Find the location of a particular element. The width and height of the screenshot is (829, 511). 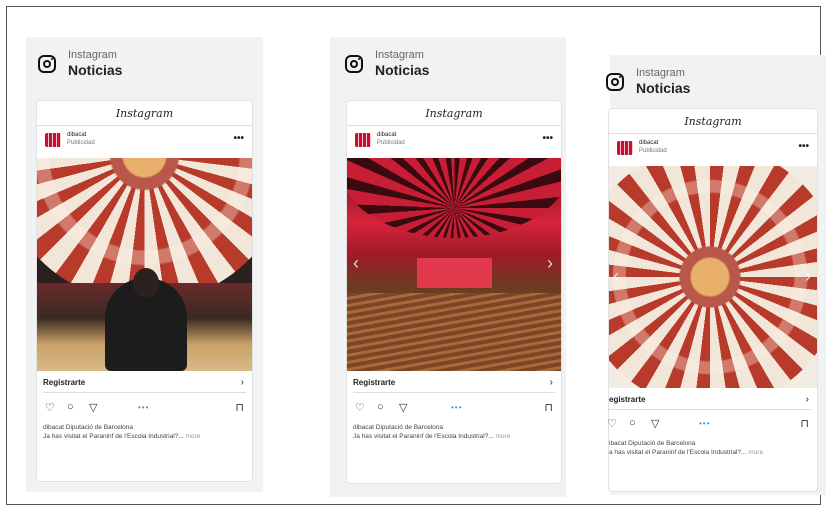

caption-line-1: ibacat Diputació de Barcelona is located at coordinates (652, 443).